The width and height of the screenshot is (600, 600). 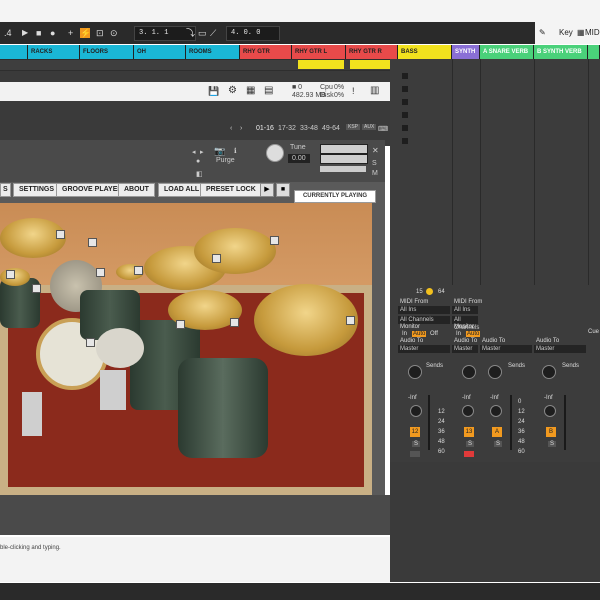 I want to click on volume-slider, so click(x=343, y=169).